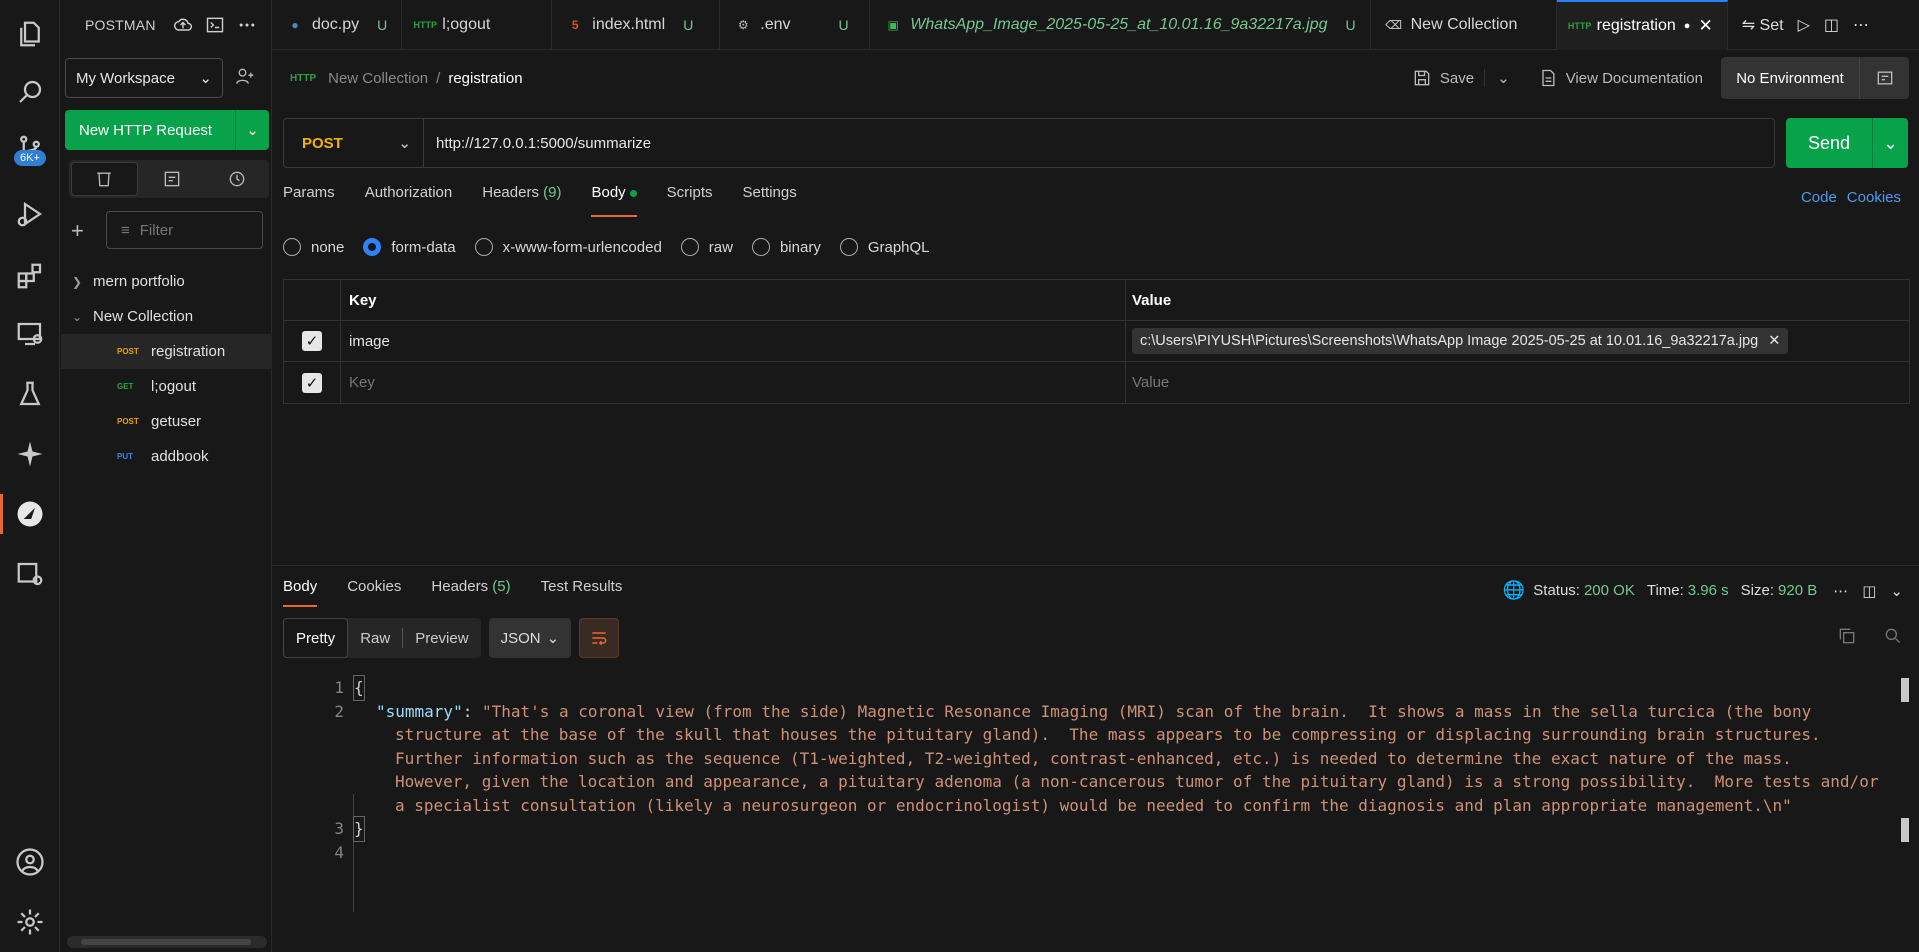 The image size is (1919, 952). Describe the element at coordinates (166, 281) in the screenshot. I see `tree-item-mern-portfolio: ❯ mern portfolio` at that location.